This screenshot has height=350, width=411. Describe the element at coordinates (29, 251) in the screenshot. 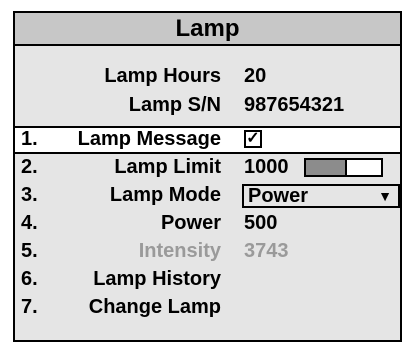

I see `item-number: 5.` at that location.